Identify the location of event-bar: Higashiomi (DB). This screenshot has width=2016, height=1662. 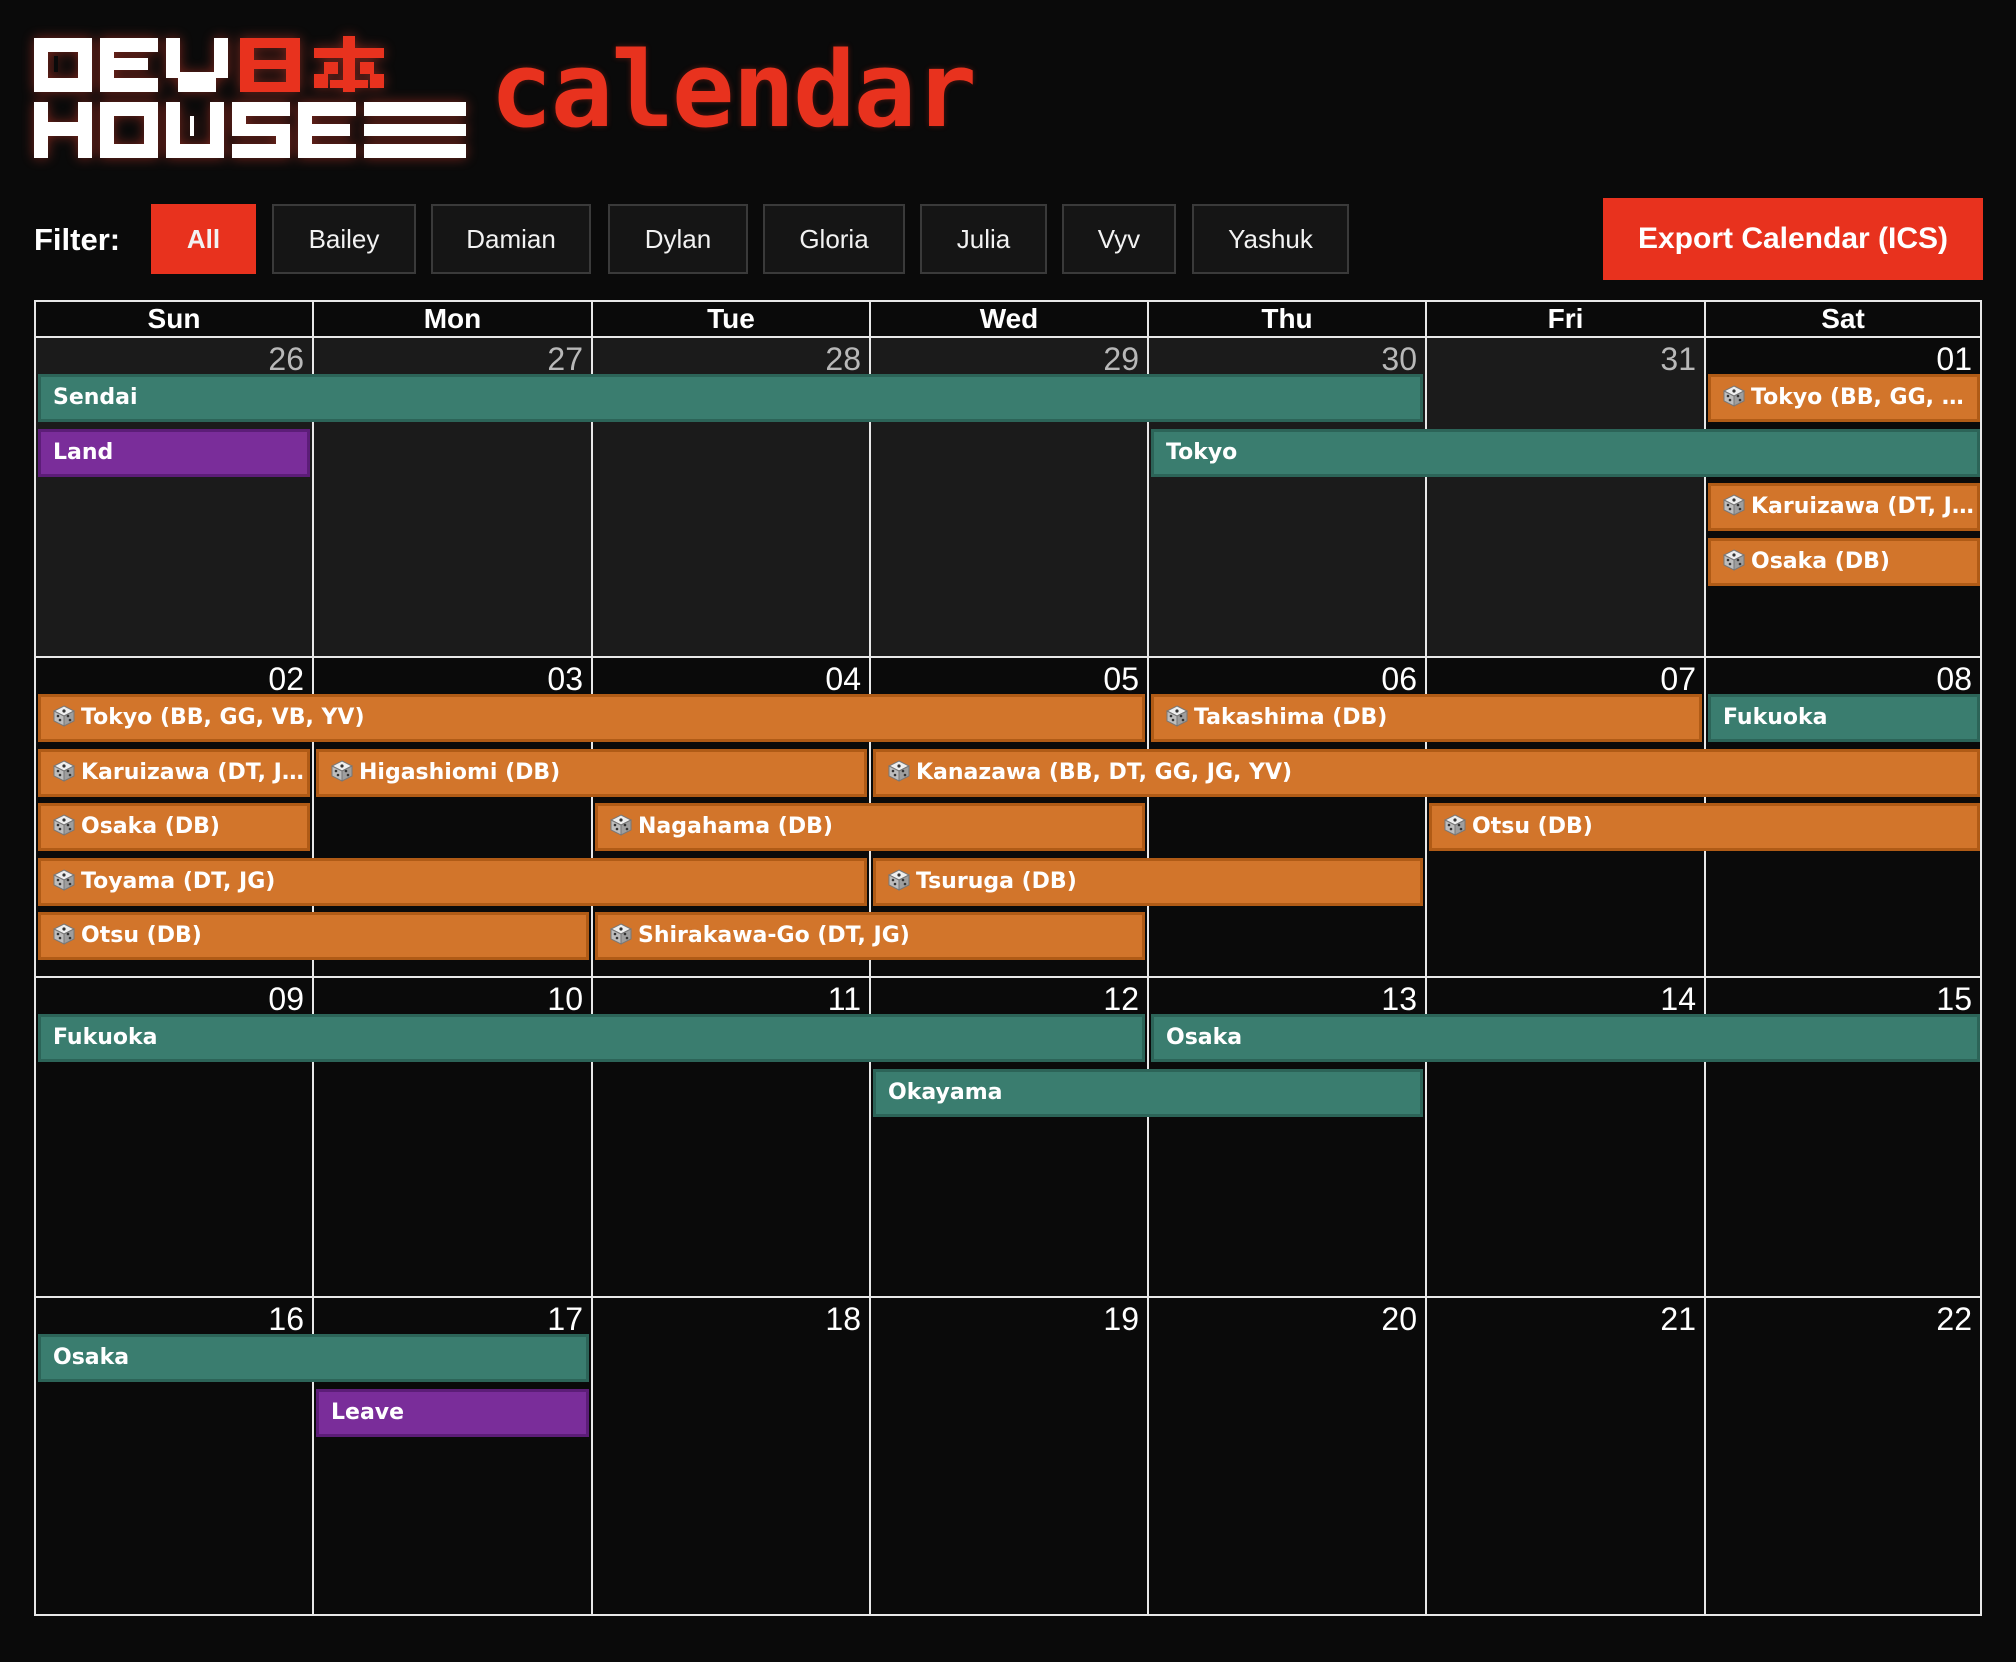
(591, 772).